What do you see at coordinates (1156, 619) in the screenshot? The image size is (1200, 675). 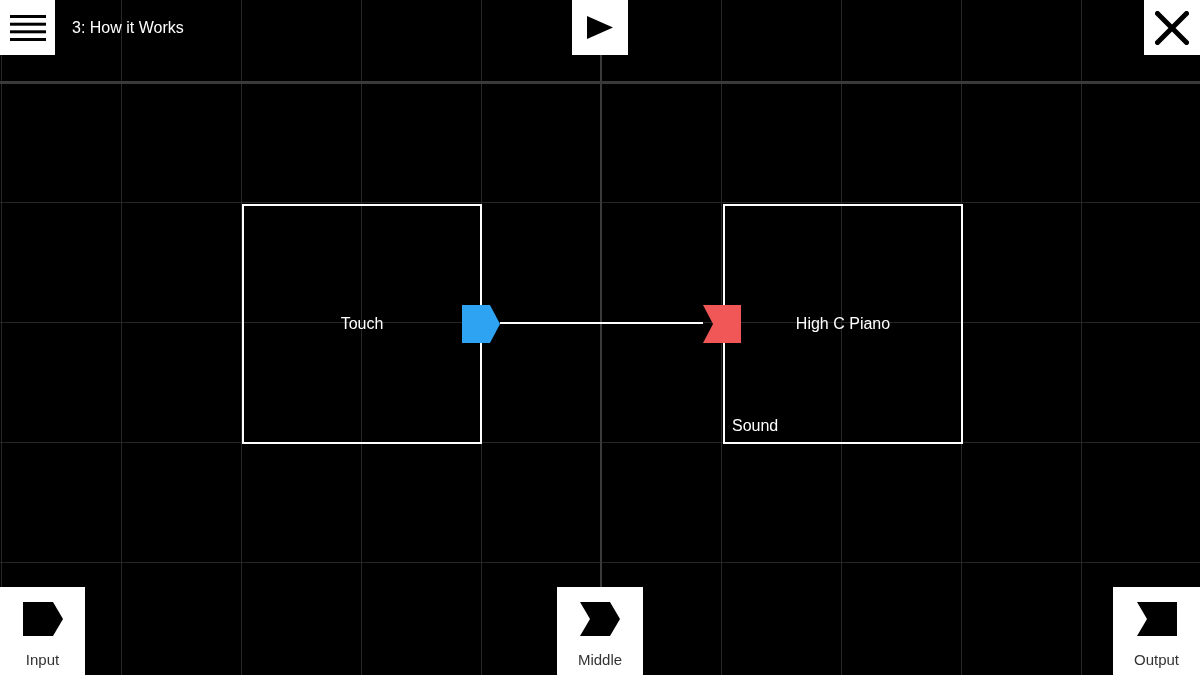 I see `notched-block-icon` at bounding box center [1156, 619].